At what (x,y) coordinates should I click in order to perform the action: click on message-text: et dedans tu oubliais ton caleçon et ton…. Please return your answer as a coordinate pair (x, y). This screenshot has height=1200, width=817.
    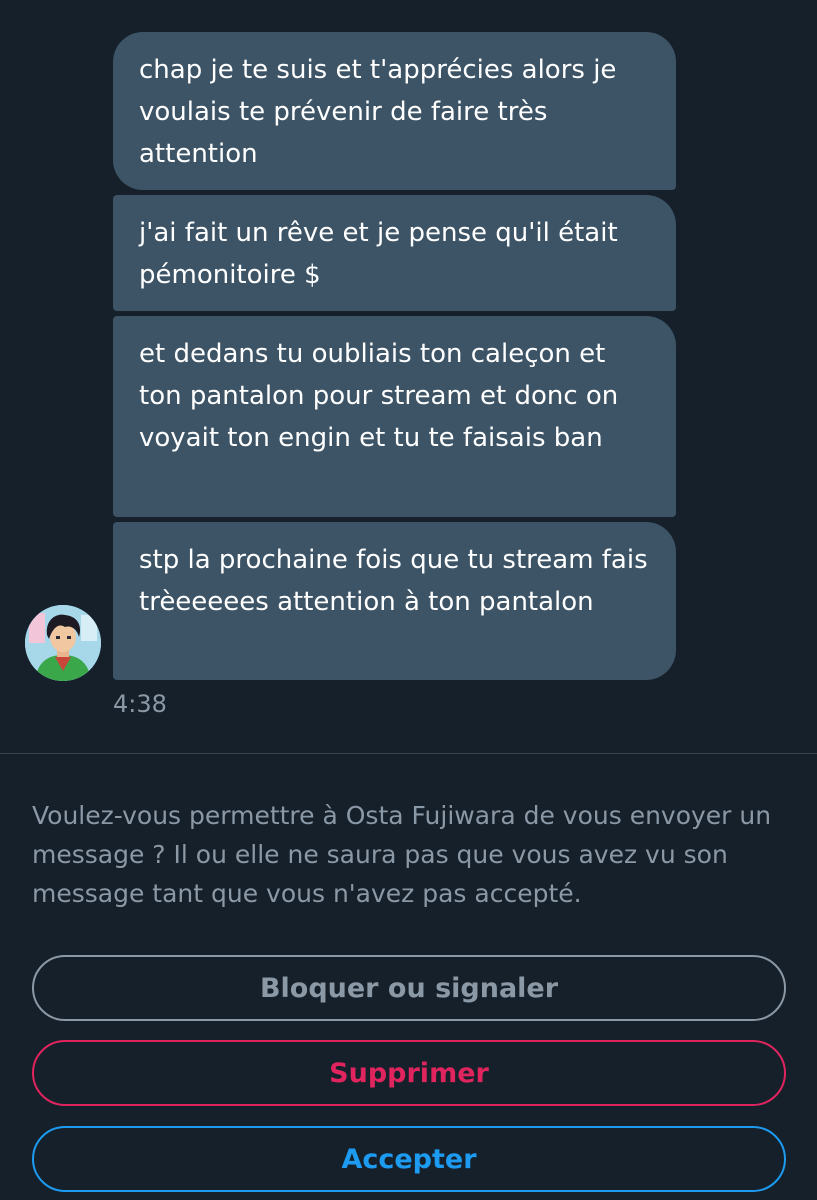
    Looking at the image, I should click on (379, 396).